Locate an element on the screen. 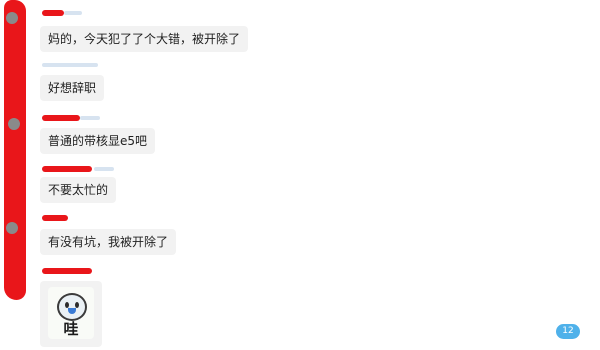 The height and width of the screenshot is (350, 600). message-text: 有没有坑，我被开除了 is located at coordinates (108, 242).